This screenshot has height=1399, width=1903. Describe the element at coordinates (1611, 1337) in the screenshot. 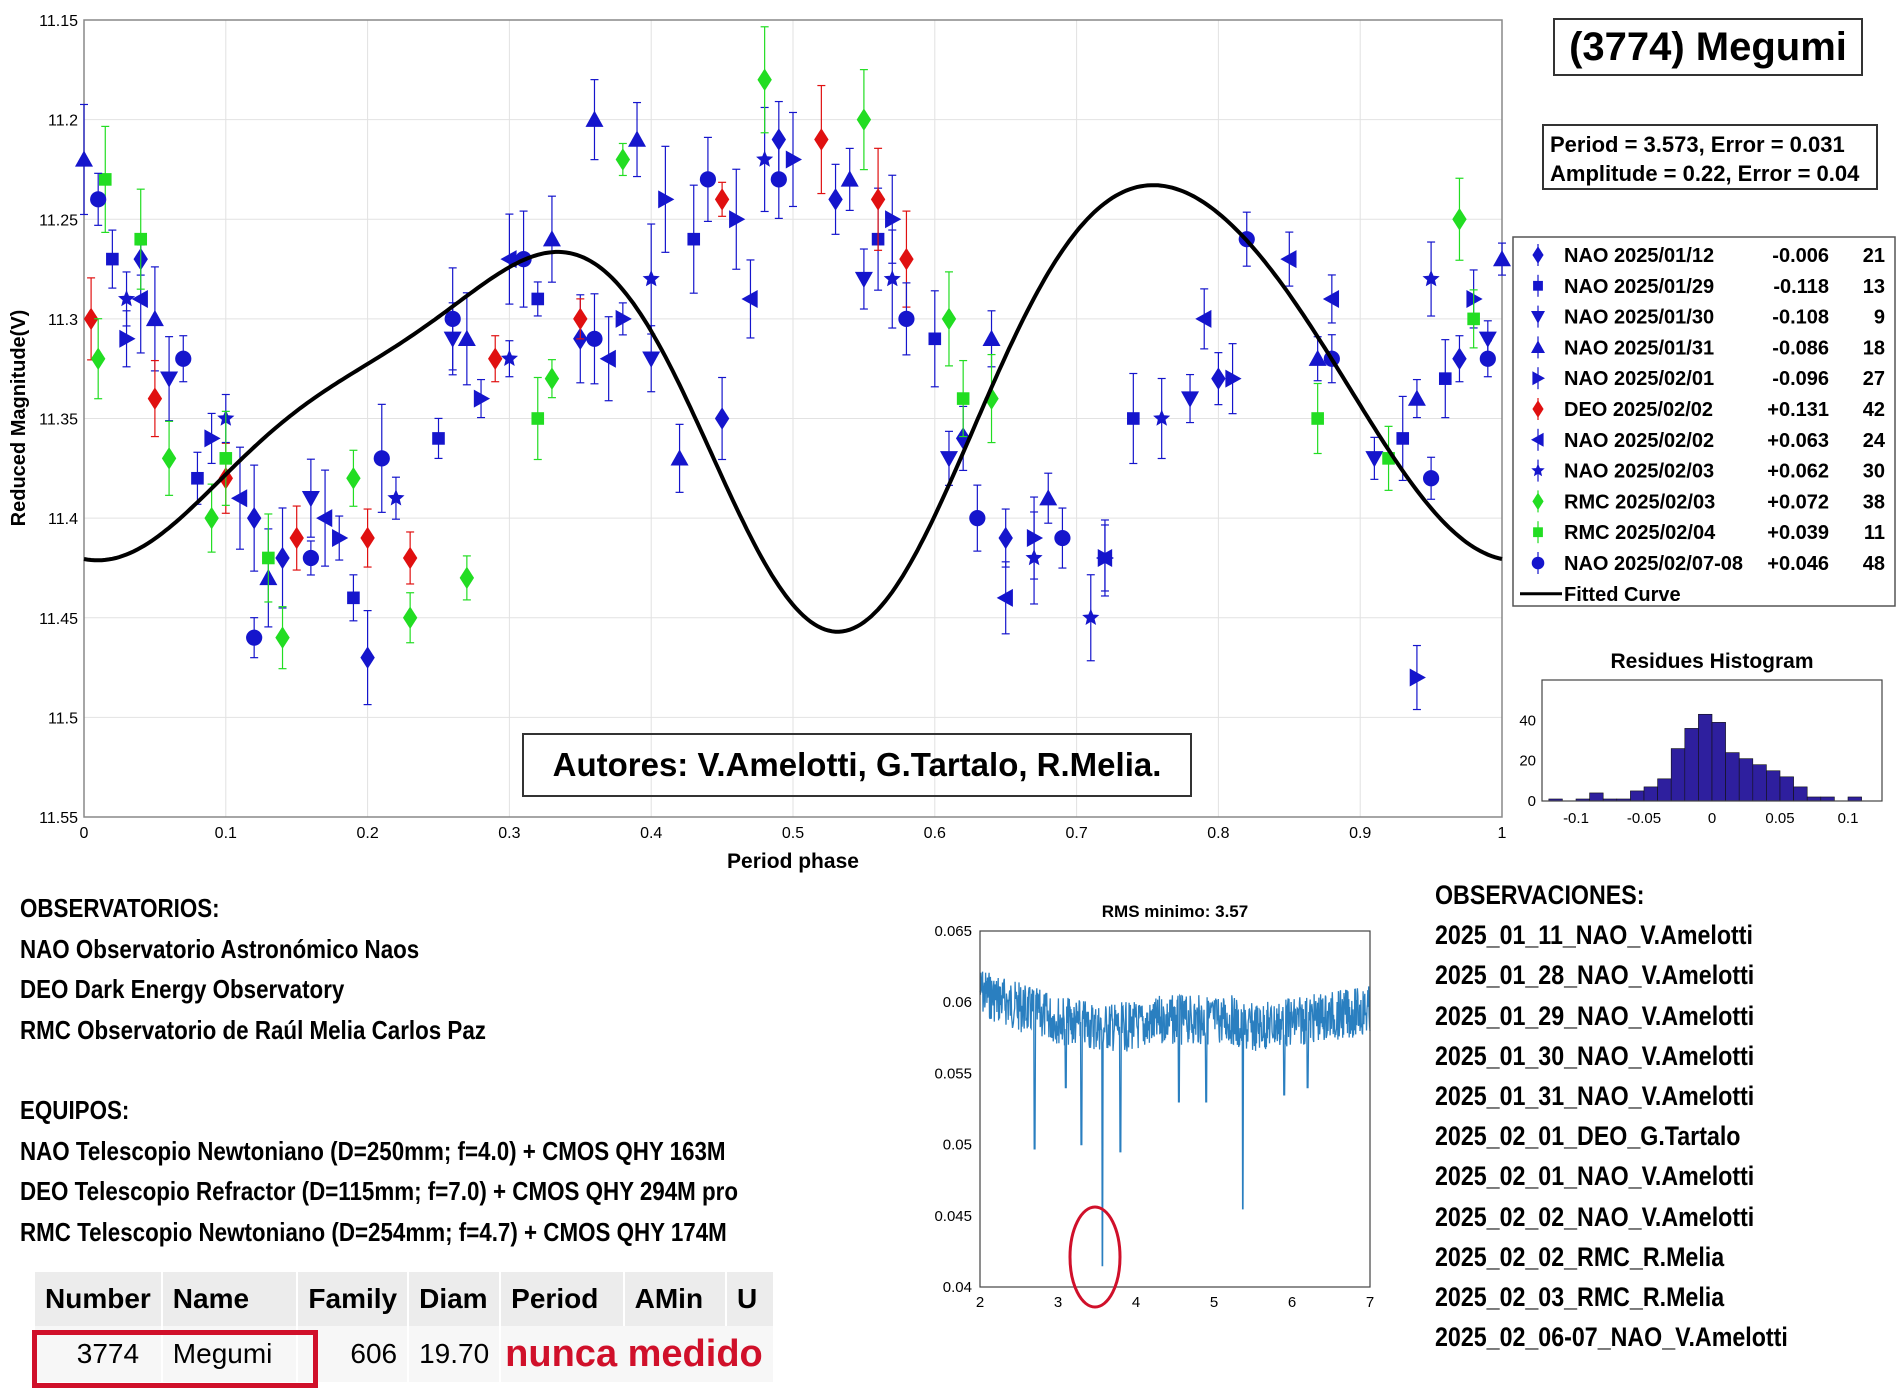

I see `observacion-item: 2025_02_06-07_NAO_V.Amelotti` at that location.